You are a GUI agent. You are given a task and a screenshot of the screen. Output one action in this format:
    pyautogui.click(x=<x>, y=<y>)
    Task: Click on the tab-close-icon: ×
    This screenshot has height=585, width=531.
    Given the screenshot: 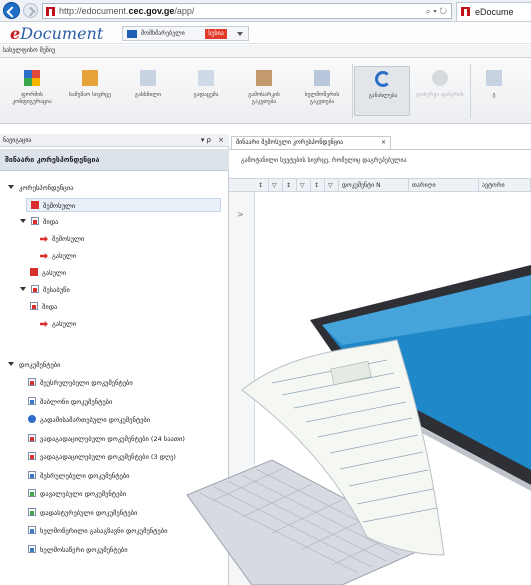 What is the action you would take?
    pyautogui.click(x=383, y=143)
    